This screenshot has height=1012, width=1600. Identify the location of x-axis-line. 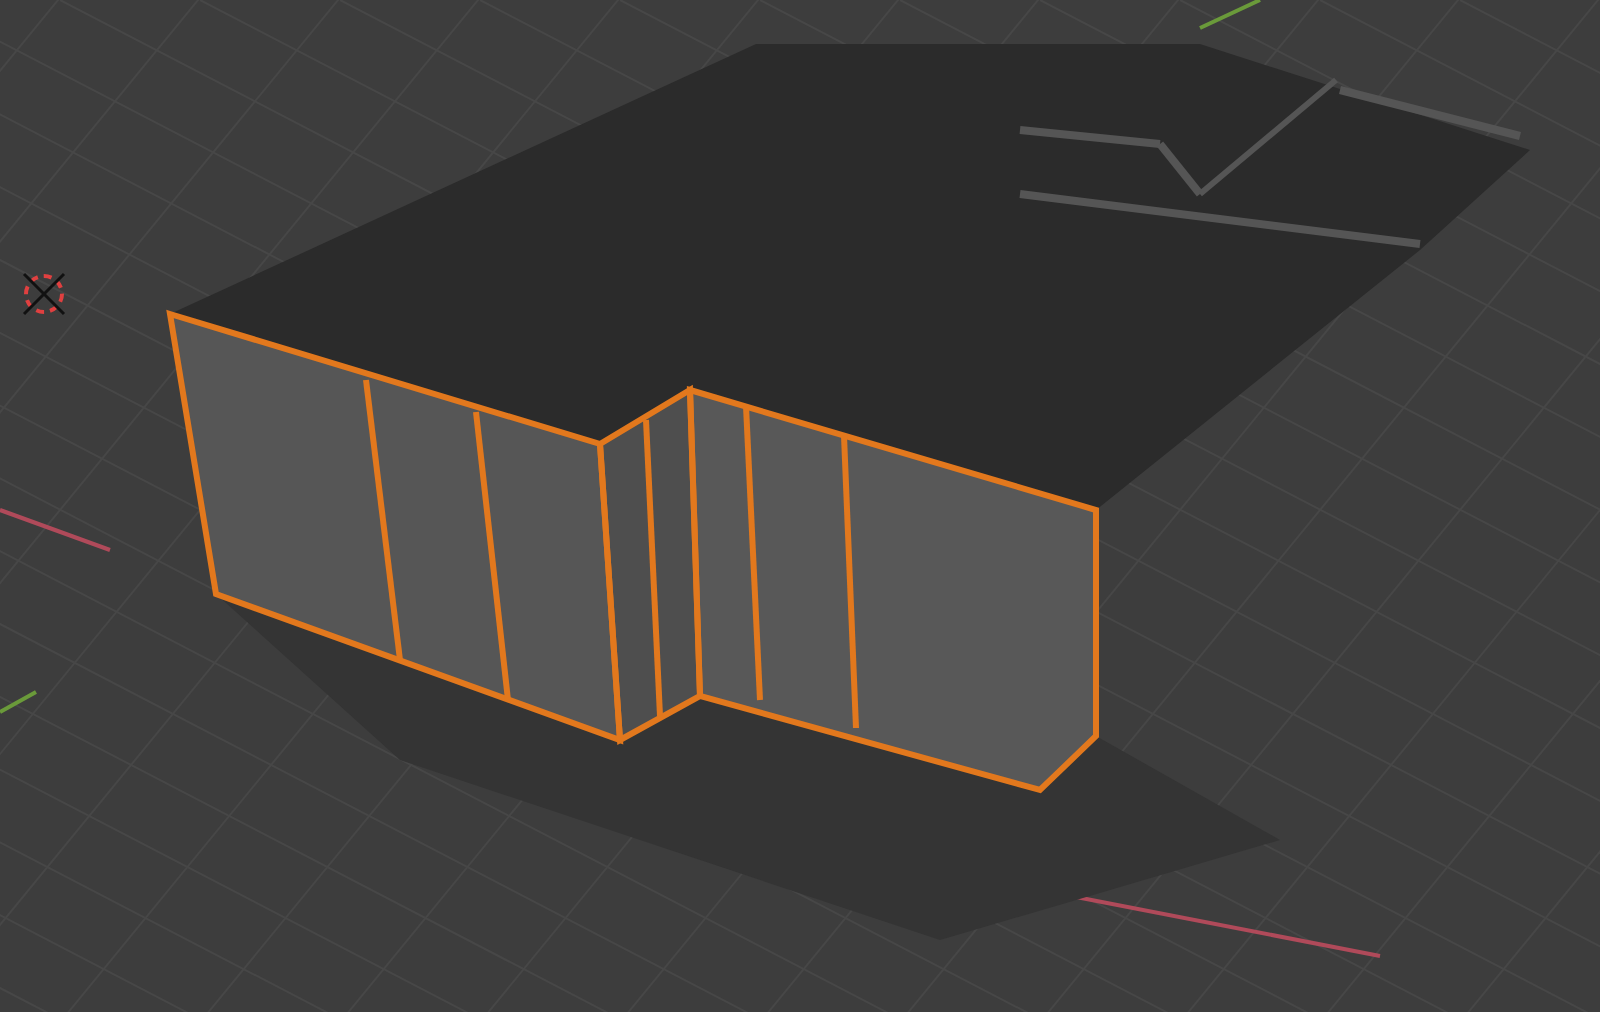
(55, 530).